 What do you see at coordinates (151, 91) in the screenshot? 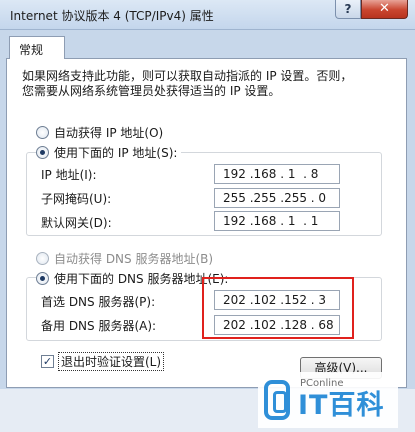
I see `intro-line-2: 您需要从网络系统管理员处获得适当的 IP 设置。` at bounding box center [151, 91].